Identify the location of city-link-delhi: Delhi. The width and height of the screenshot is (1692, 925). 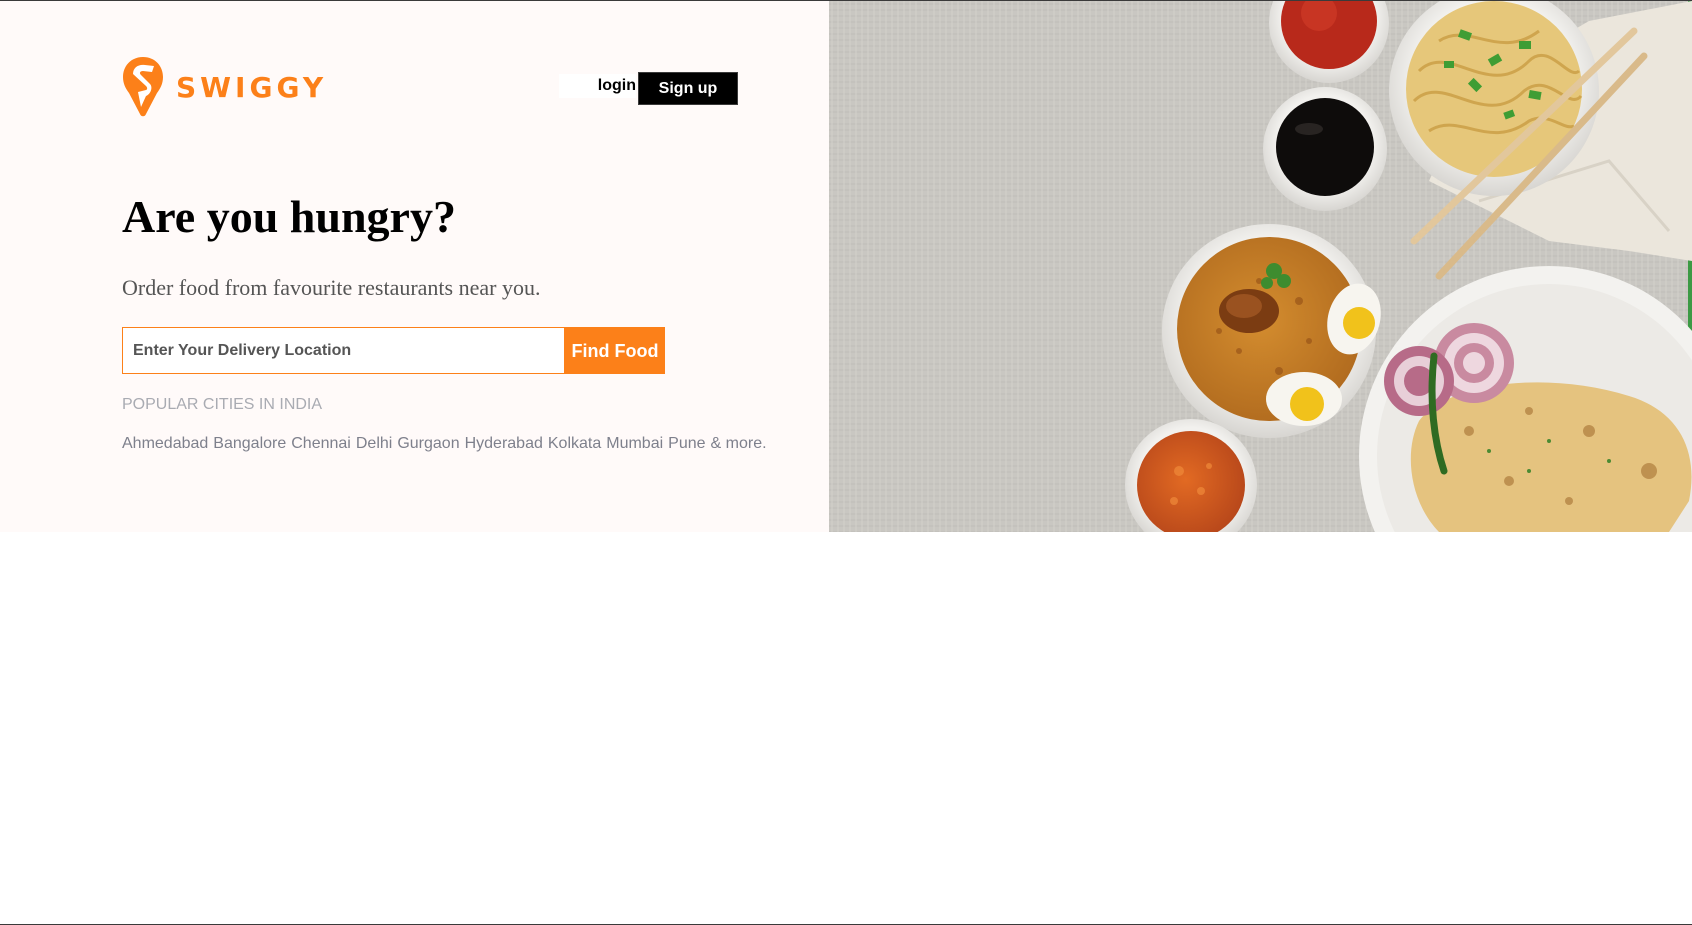
(374, 444).